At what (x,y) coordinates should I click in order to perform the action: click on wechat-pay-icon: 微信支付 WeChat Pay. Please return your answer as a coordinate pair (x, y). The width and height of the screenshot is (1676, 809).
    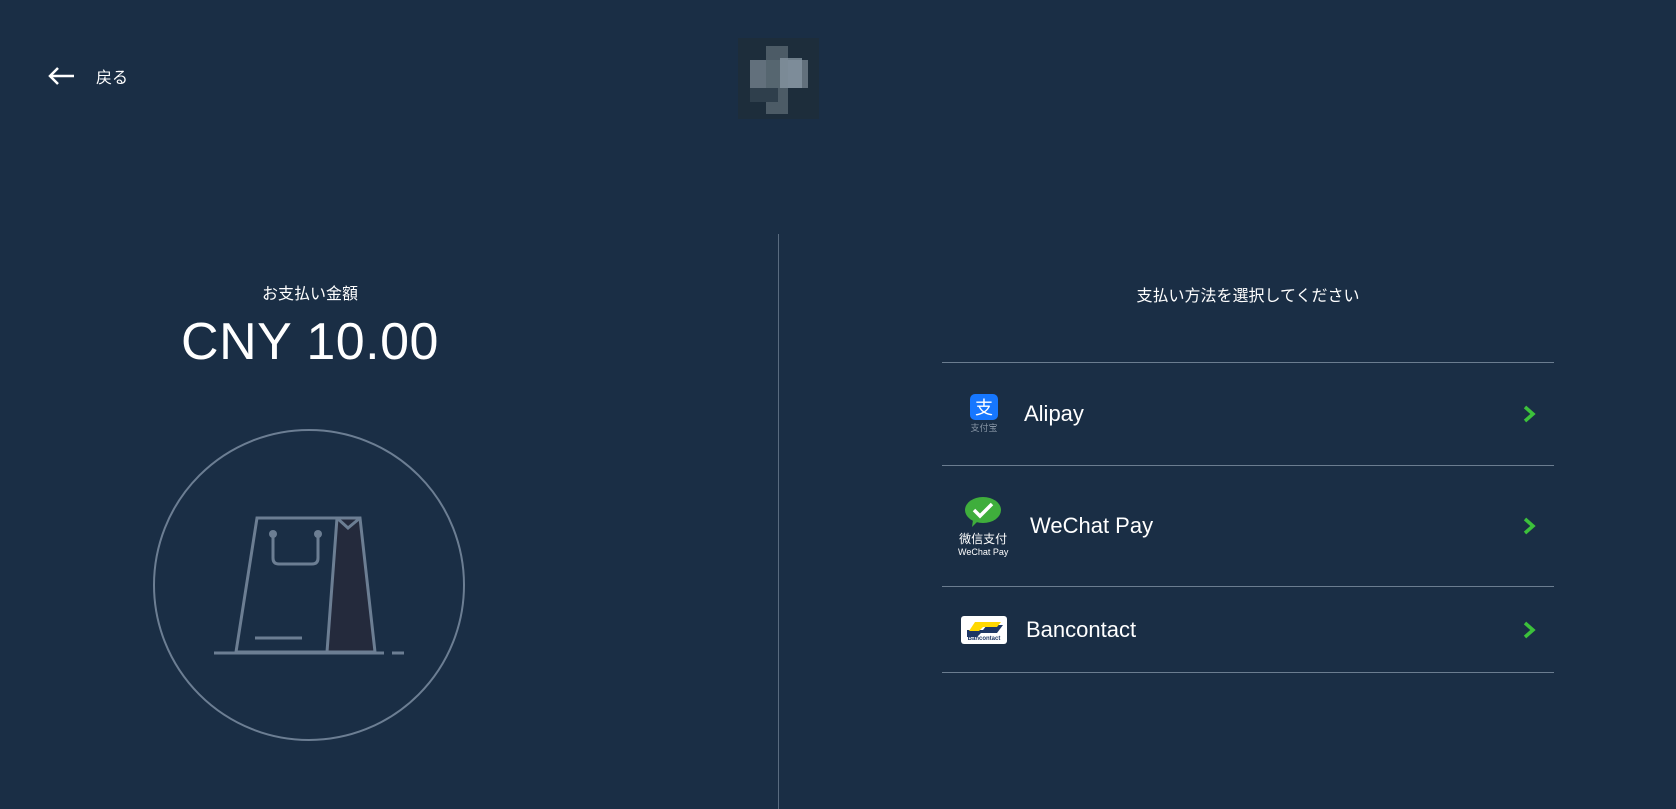
    Looking at the image, I should click on (983, 526).